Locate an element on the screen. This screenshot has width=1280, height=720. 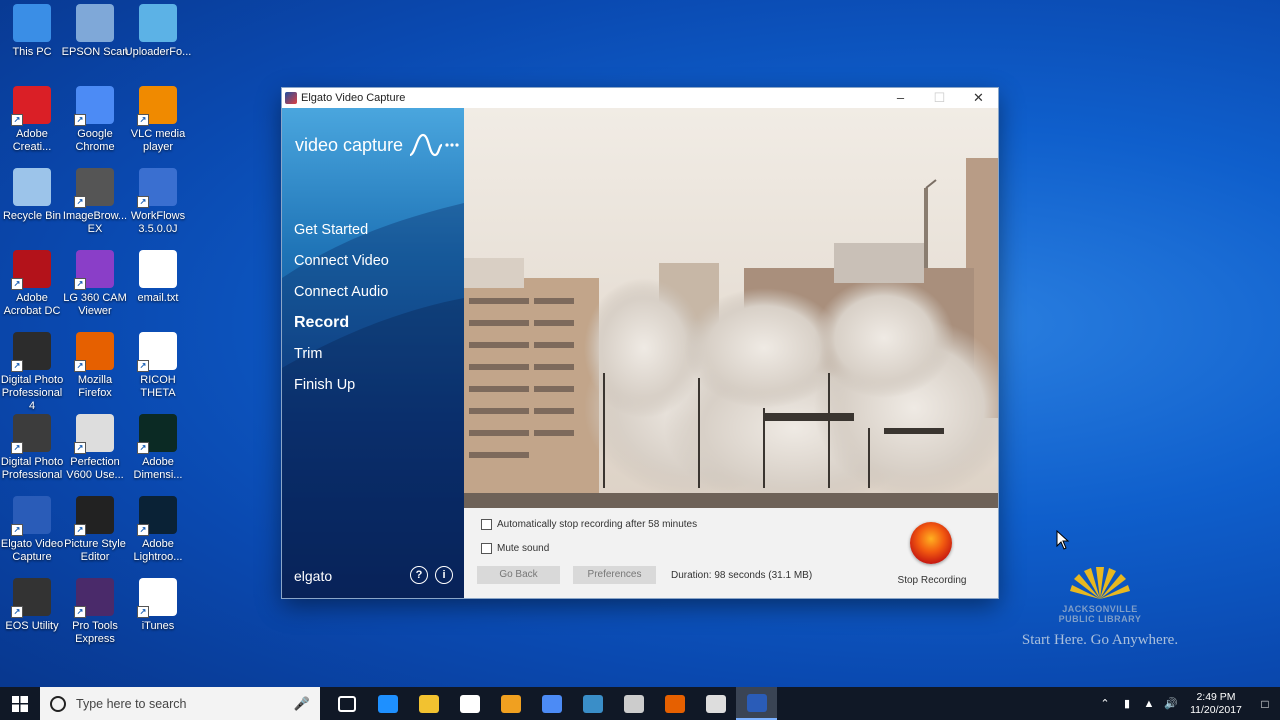
lightroom-icon: ↗ is located at coordinates (157, 516).